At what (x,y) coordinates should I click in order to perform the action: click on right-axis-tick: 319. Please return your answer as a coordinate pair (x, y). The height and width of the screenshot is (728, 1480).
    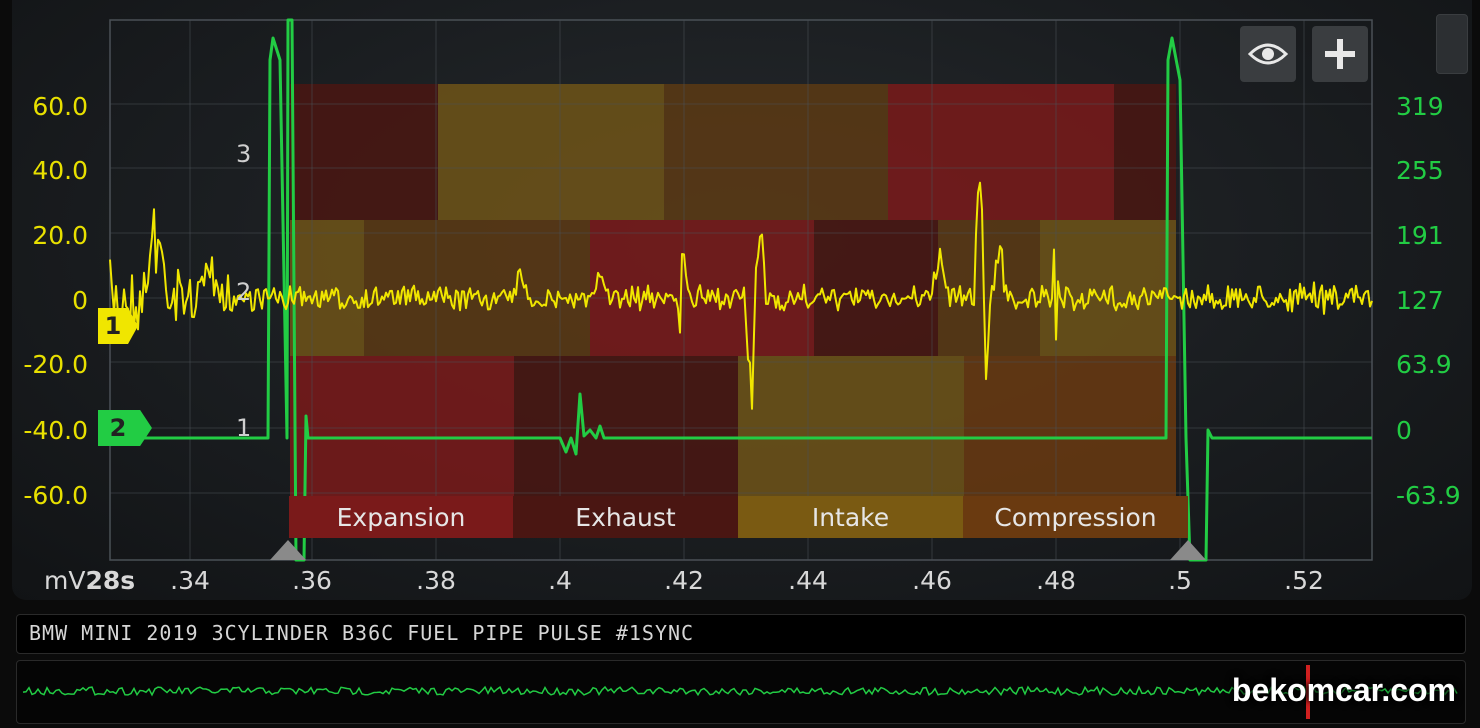
    Looking at the image, I should click on (1420, 106).